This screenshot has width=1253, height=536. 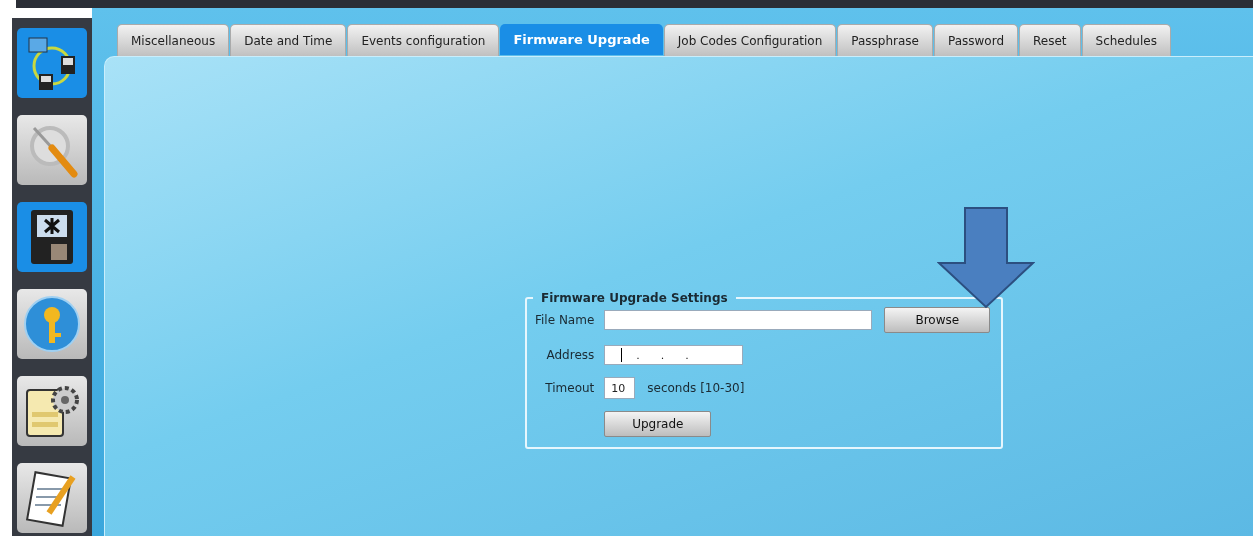 What do you see at coordinates (288, 40) in the screenshot?
I see `tab: Date and Time` at bounding box center [288, 40].